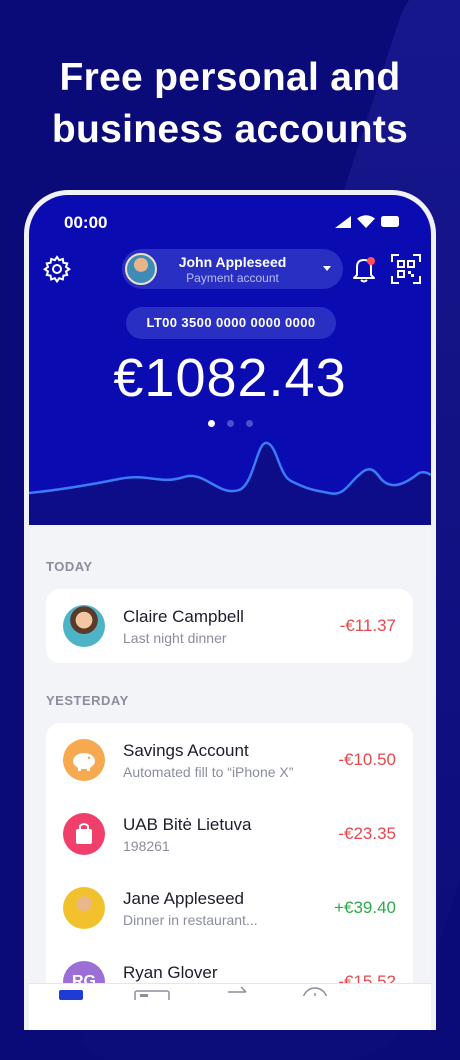 The image size is (460, 1060). I want to click on transaction-description: 198261, so click(146, 846).